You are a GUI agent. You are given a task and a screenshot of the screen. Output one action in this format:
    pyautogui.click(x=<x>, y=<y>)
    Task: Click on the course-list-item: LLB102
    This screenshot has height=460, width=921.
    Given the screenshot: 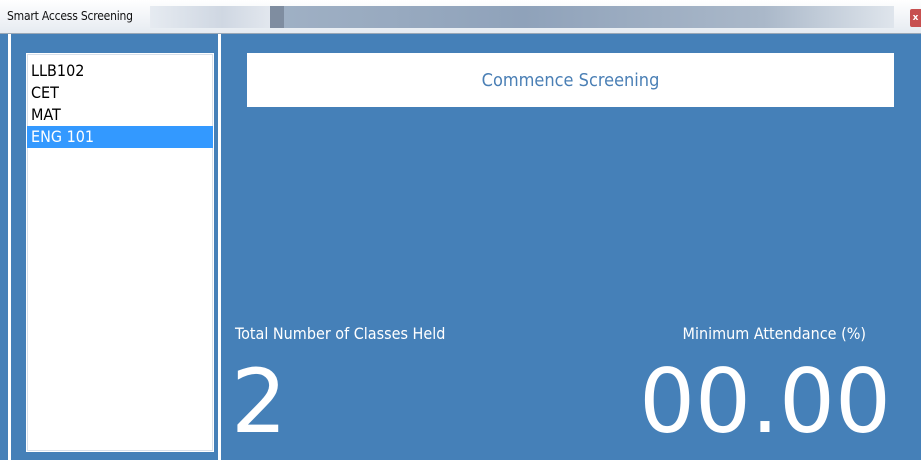 What is the action you would take?
    pyautogui.click(x=120, y=71)
    